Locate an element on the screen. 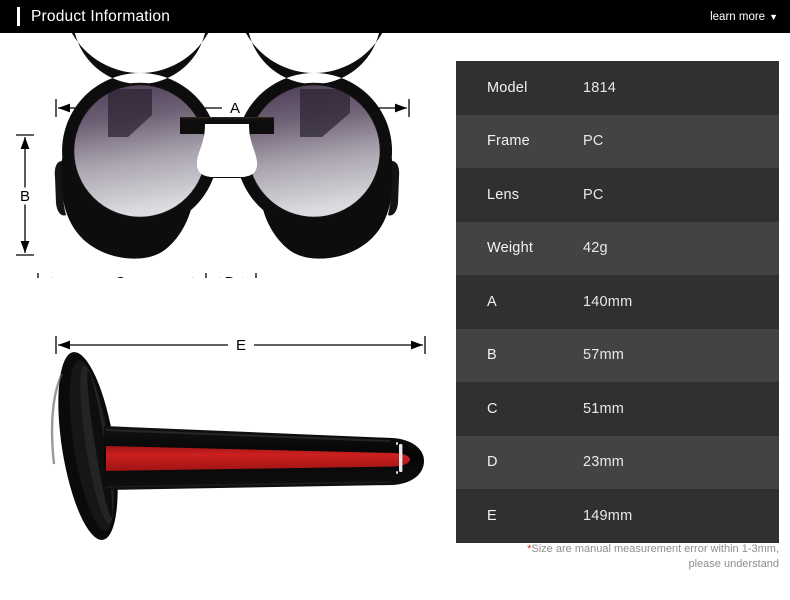 The width and height of the screenshot is (790, 600). table-row: A 140mm is located at coordinates (617, 302).